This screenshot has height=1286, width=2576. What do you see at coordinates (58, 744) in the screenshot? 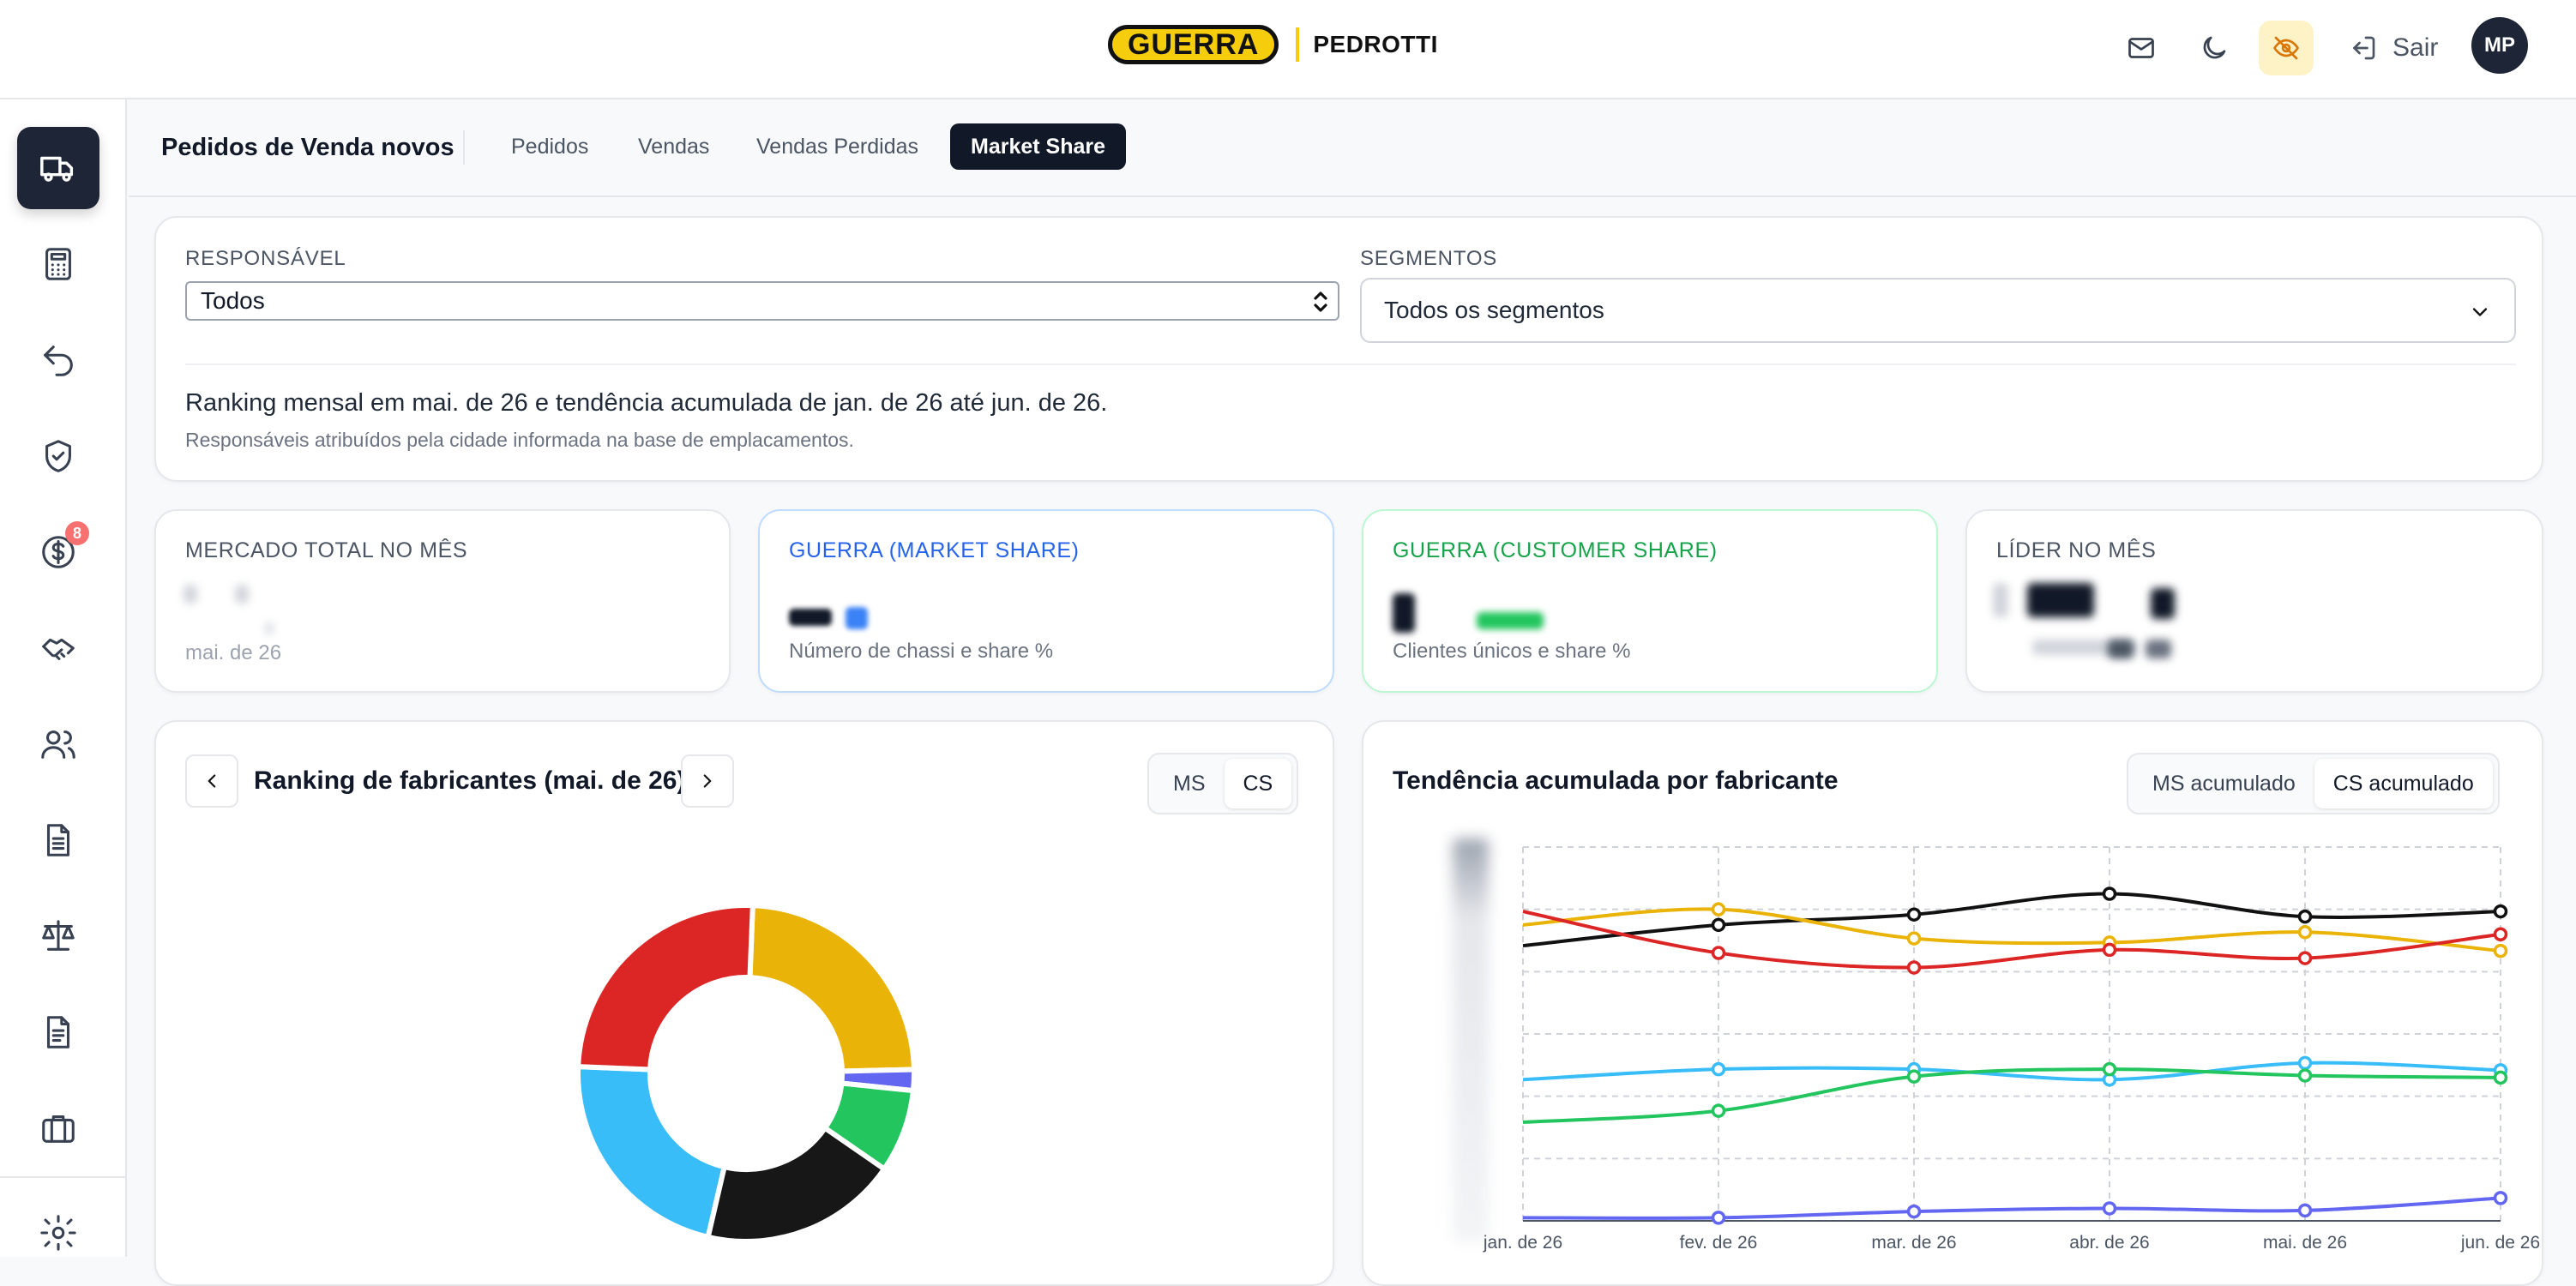
I see `sidebar-item-clientes` at bounding box center [58, 744].